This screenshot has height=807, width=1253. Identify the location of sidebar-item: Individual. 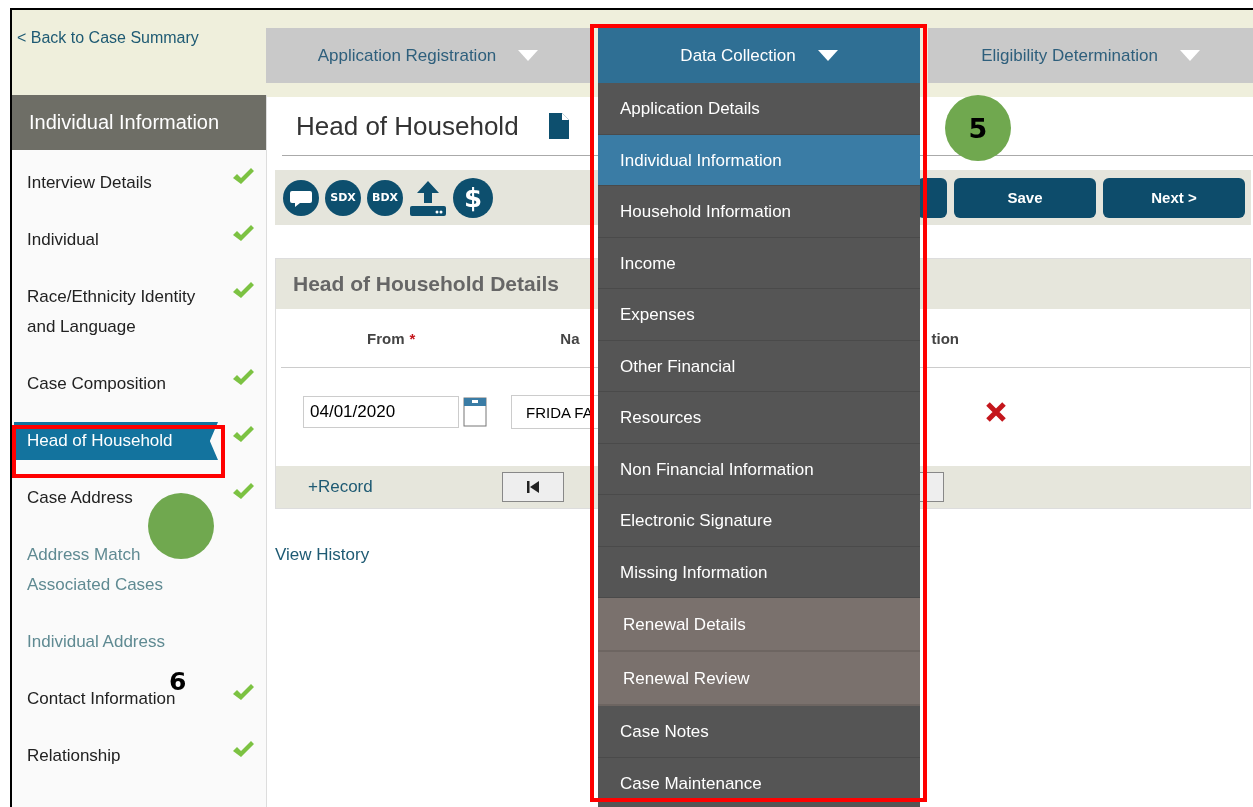
(116, 240).